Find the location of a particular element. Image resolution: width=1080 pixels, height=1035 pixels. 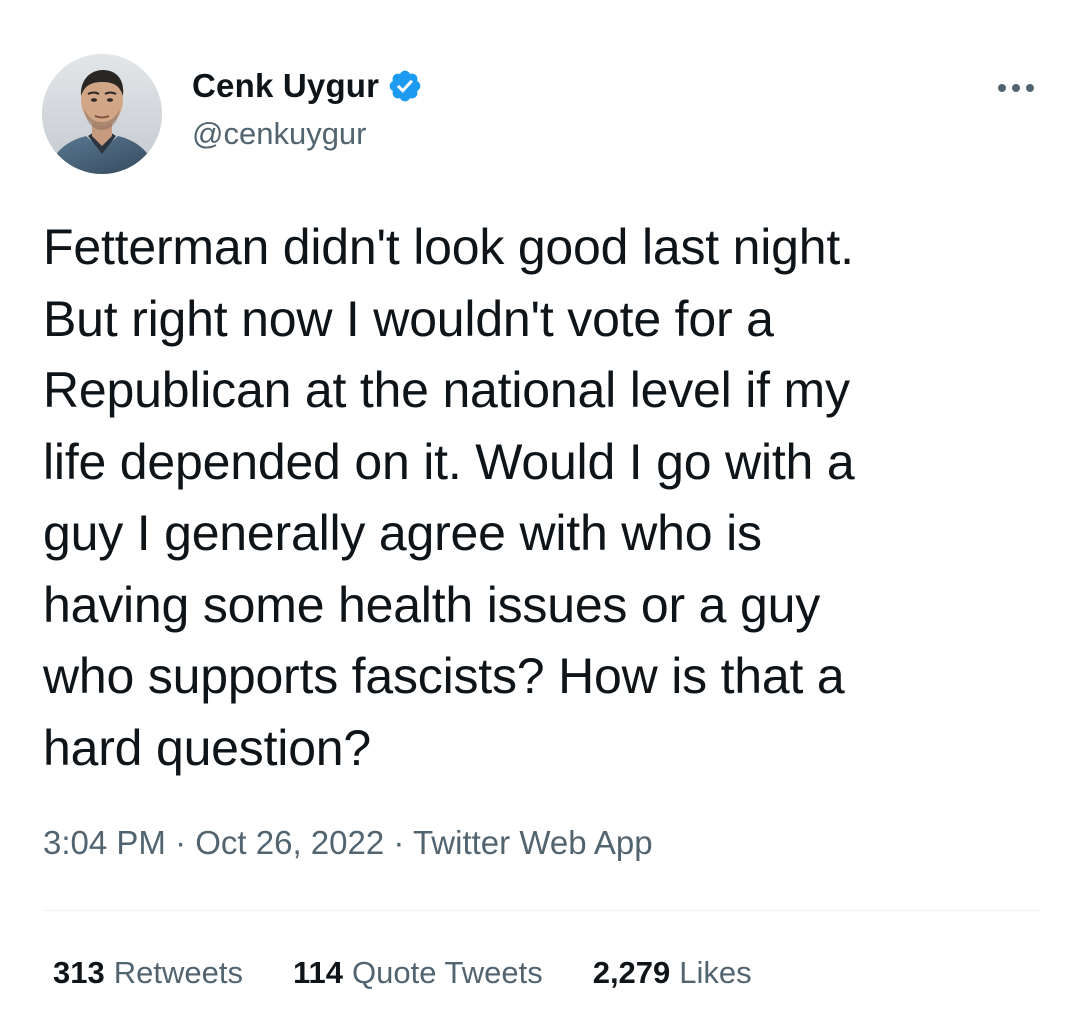

retweets-stat: 313 Retweets is located at coordinates (148, 973).